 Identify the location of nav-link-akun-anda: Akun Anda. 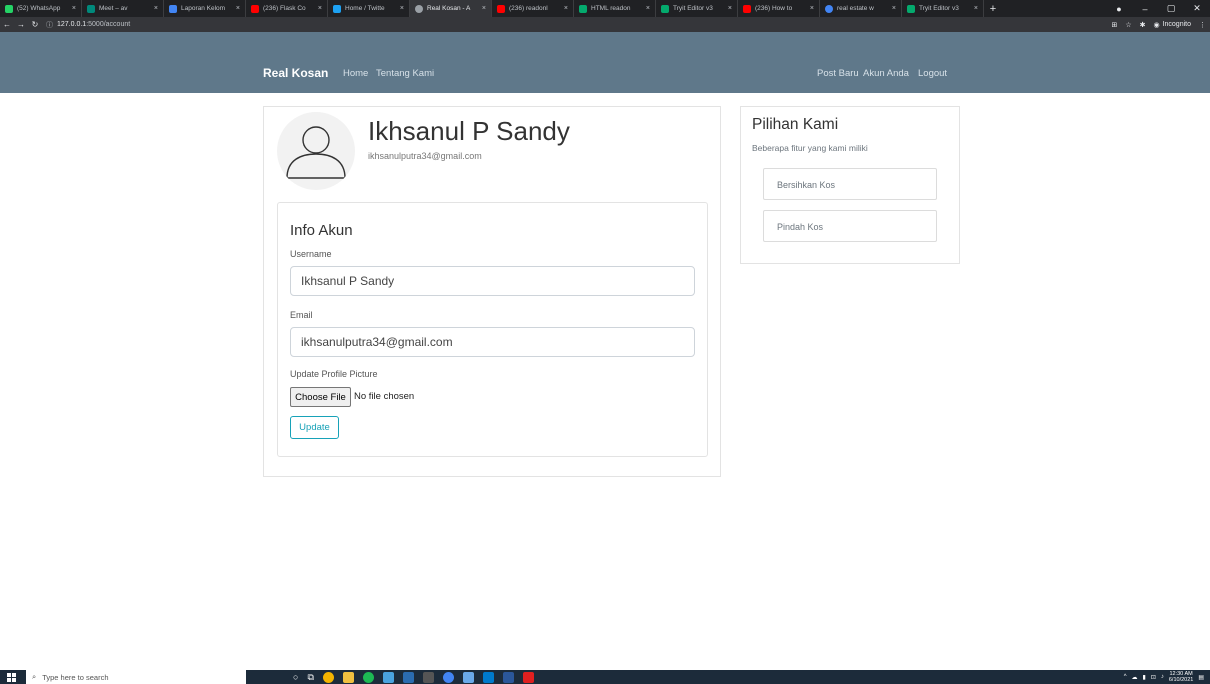
(886, 73).